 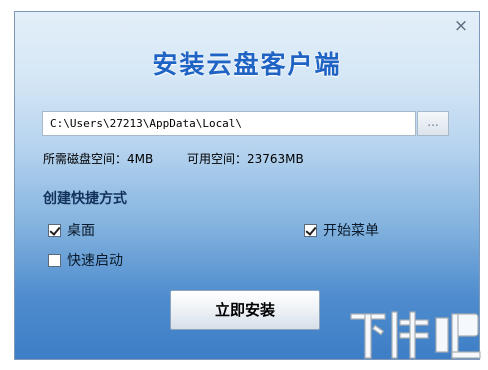 What do you see at coordinates (54, 260) in the screenshot?
I see `quick-launch-checkbox` at bounding box center [54, 260].